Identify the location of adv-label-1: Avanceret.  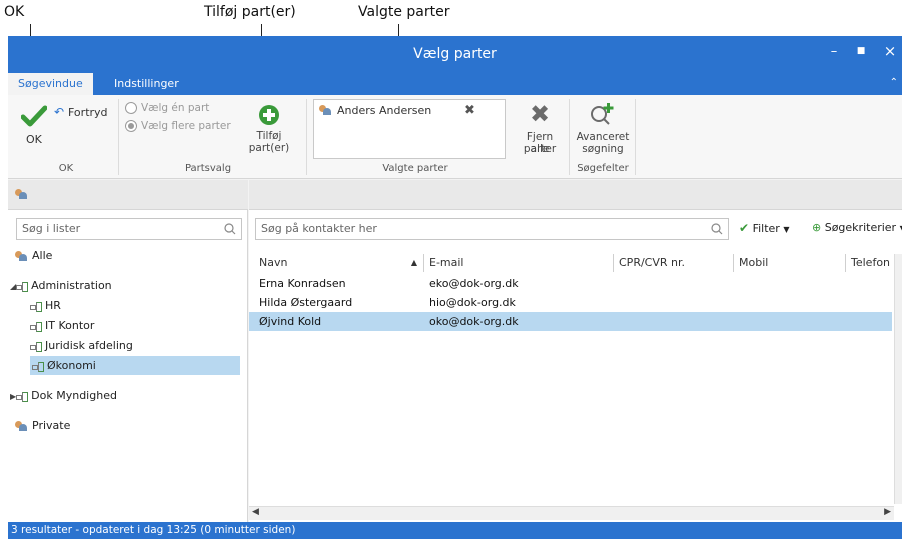
(603, 137).